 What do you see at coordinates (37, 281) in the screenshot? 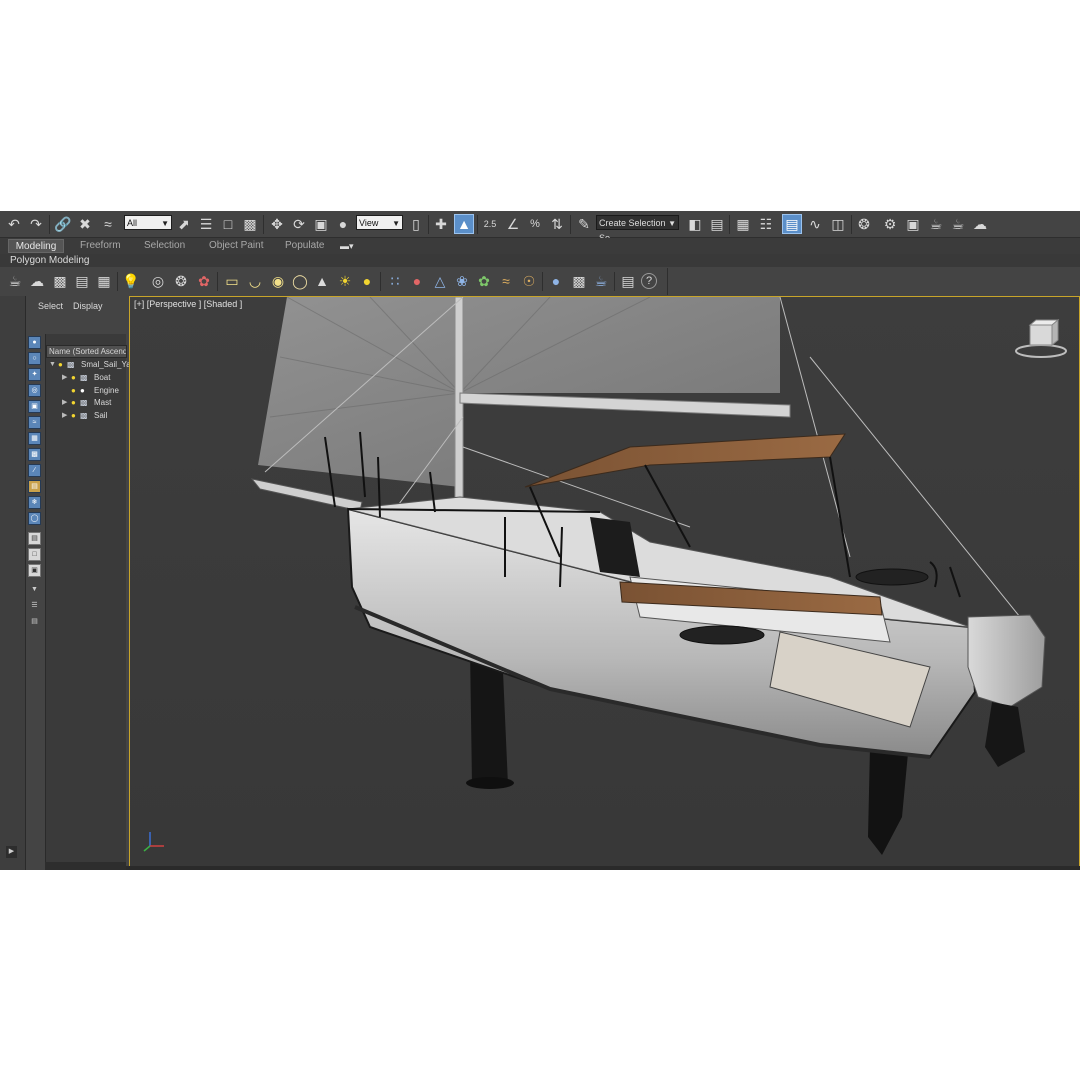
I see `cloud-icon: ☁` at bounding box center [37, 281].